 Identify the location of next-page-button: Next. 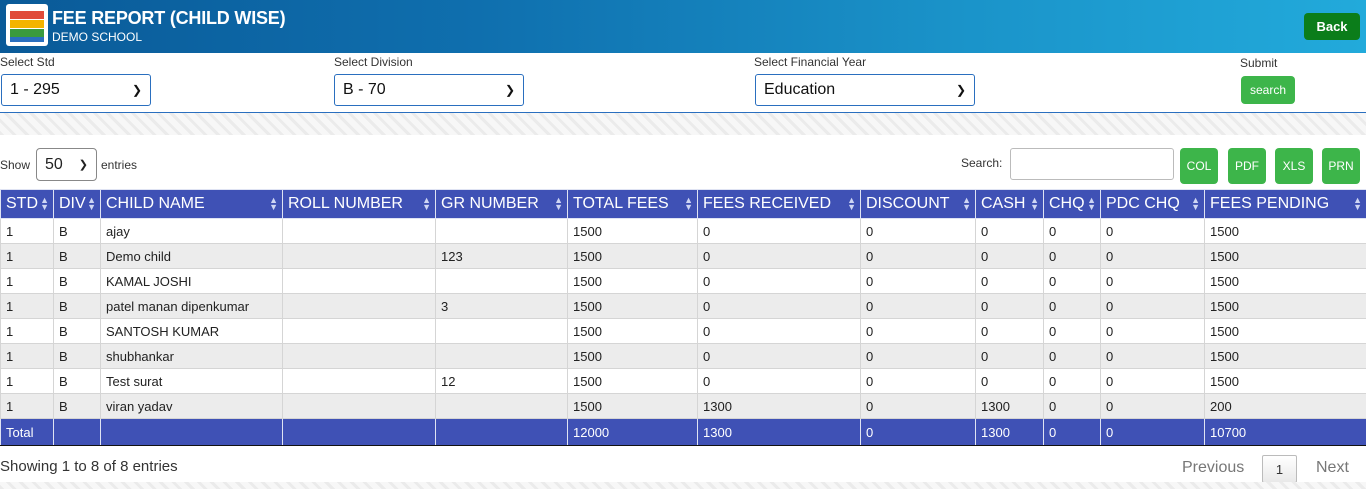
(1332, 468).